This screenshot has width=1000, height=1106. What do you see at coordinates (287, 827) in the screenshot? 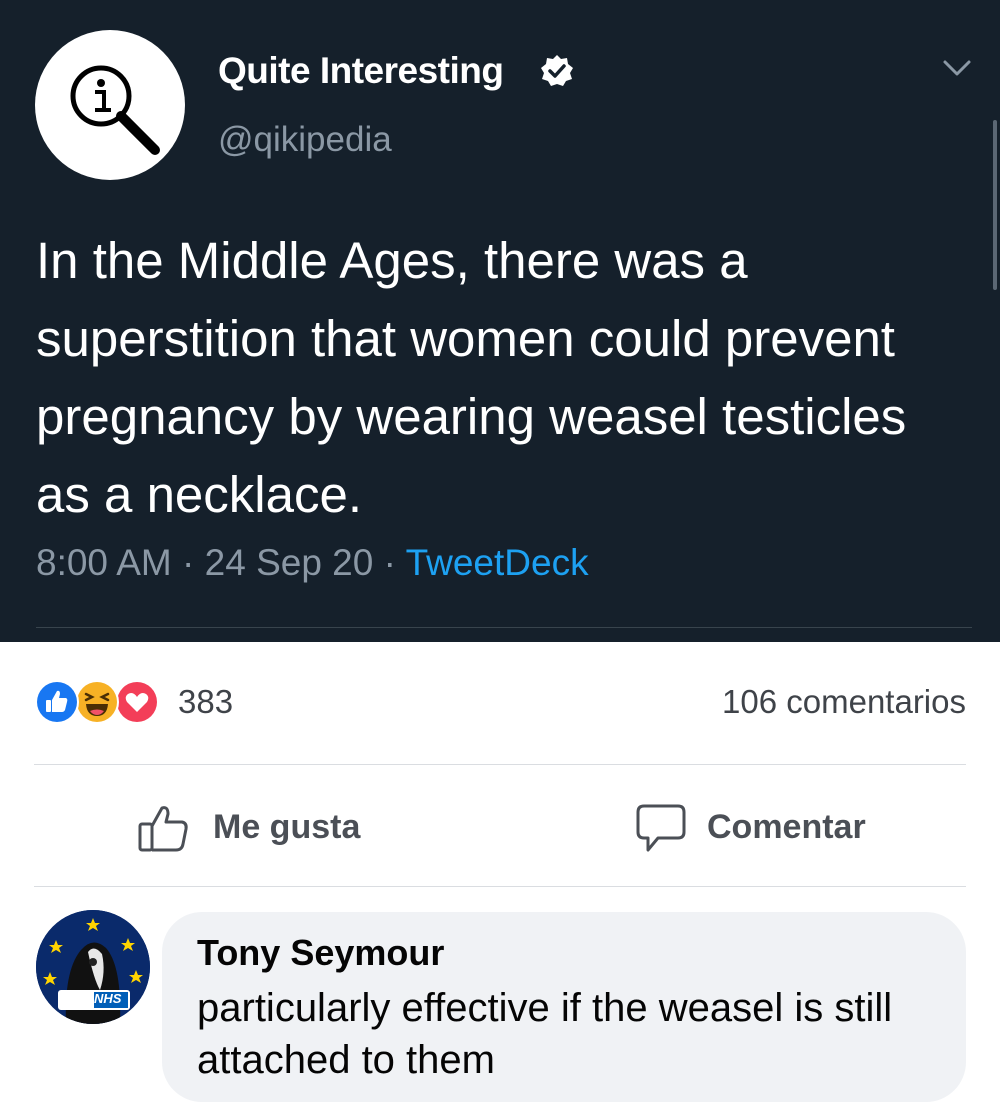
I see `like-button-label: Me gusta` at bounding box center [287, 827].